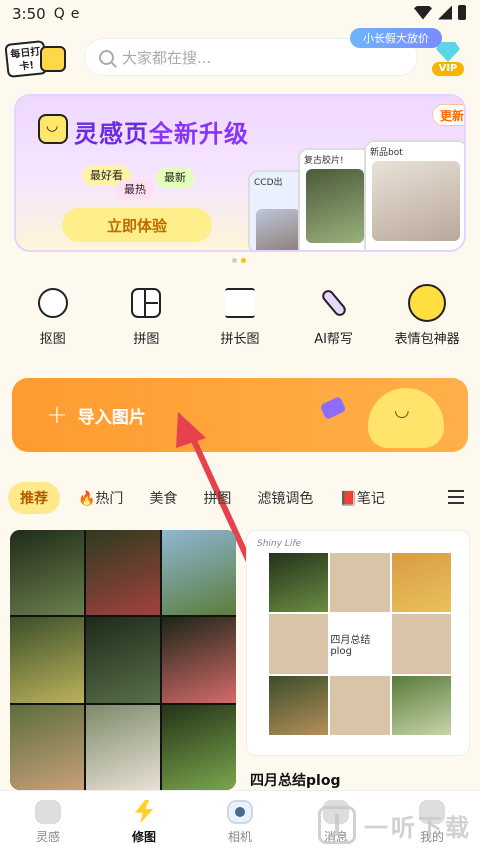 This screenshot has width=480, height=853. I want to click on nav-label: 相机, so click(239, 836).